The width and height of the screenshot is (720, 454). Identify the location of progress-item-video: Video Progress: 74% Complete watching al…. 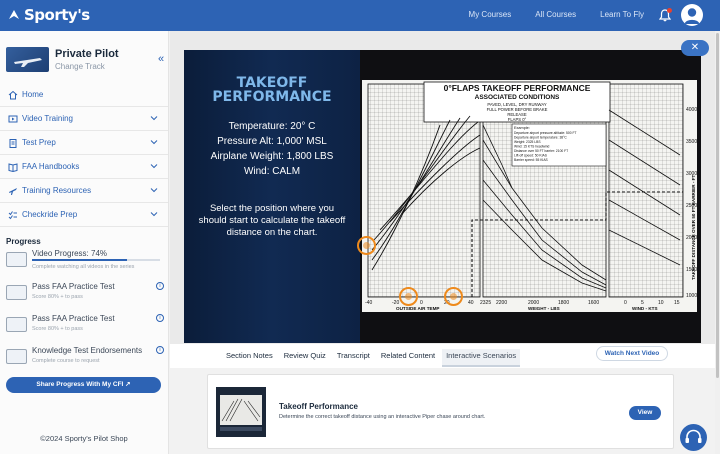
(85, 262).